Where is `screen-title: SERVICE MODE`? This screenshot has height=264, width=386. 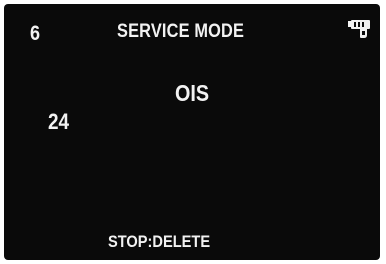
screen-title: SERVICE MODE is located at coordinates (181, 31).